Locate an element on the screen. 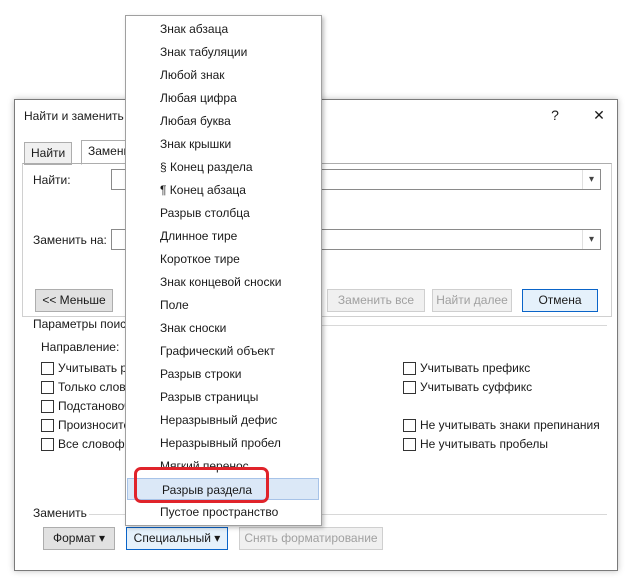 This screenshot has width=631, height=586. checkbox-match-suffix is located at coordinates (409, 387).